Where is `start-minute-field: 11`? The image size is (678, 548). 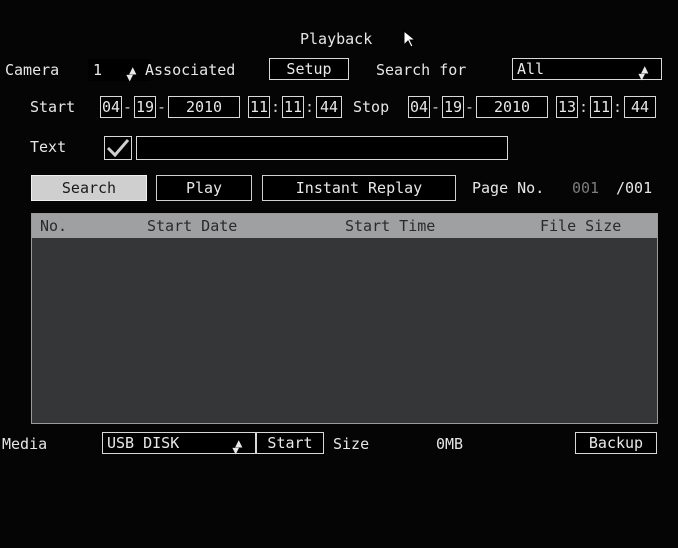 start-minute-field: 11 is located at coordinates (293, 107).